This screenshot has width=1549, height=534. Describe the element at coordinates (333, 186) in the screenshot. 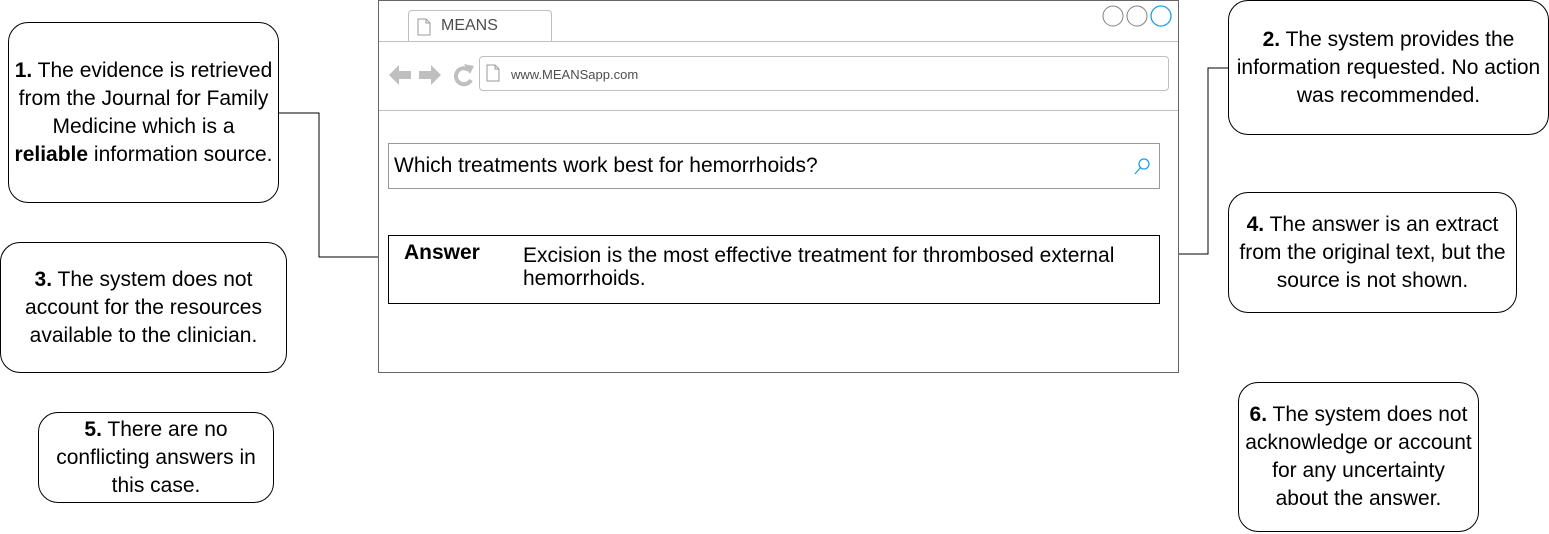

I see `connector-callout-1-to-answer` at that location.